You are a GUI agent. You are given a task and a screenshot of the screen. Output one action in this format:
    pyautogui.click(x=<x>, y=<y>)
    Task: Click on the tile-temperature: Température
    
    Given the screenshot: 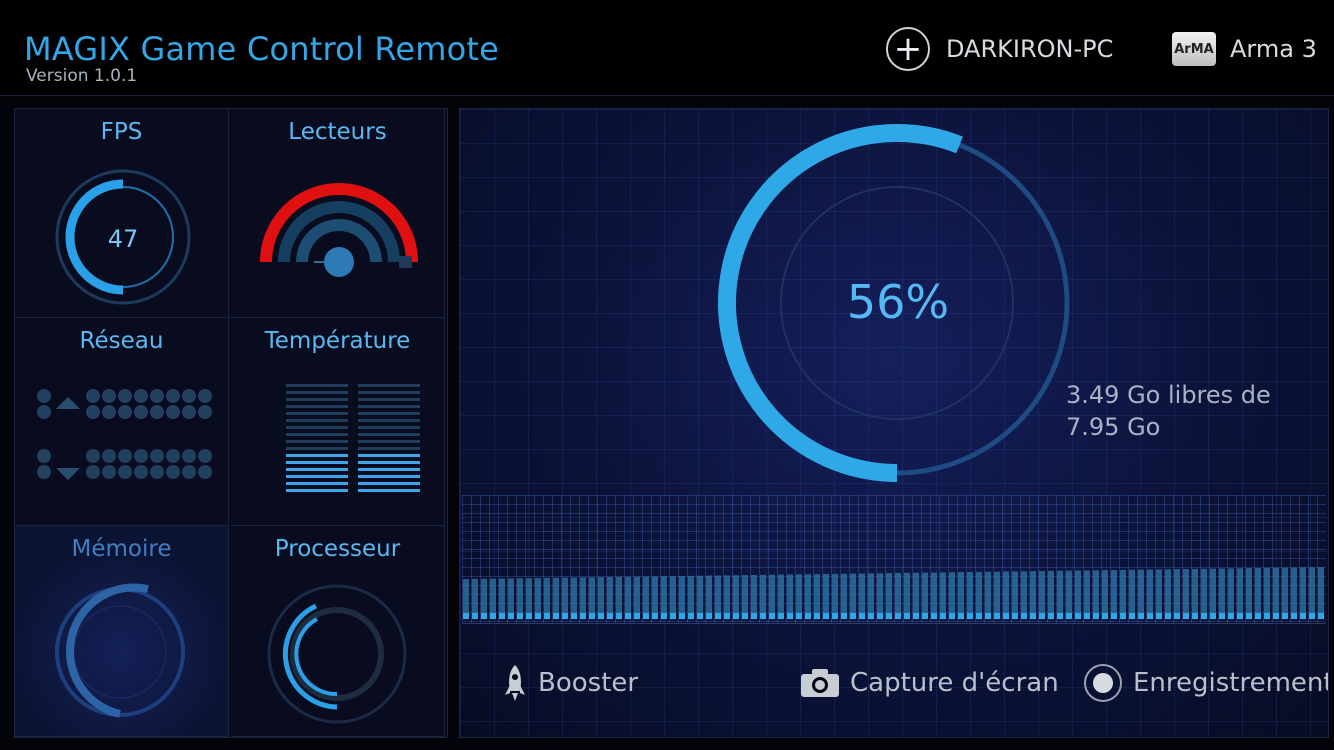 What is the action you would take?
    pyautogui.click(x=338, y=422)
    